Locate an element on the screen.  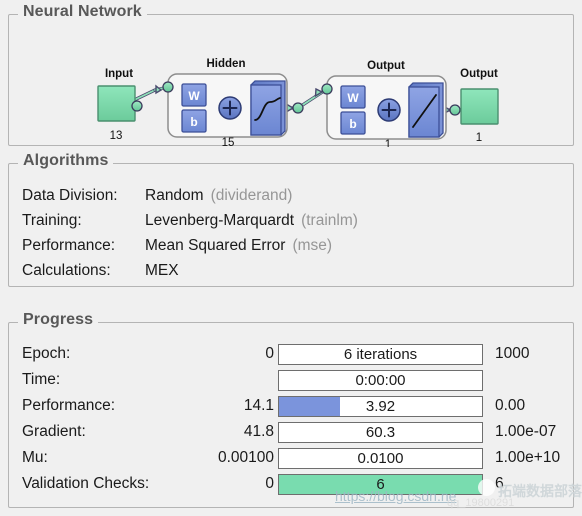
algorithm-value: Levenberg-Marquardt is located at coordinates (220, 220).